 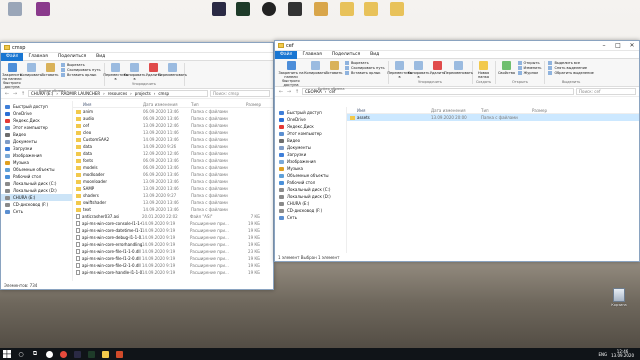 I want to click on close-button: ✕, so click(x=632, y=46).